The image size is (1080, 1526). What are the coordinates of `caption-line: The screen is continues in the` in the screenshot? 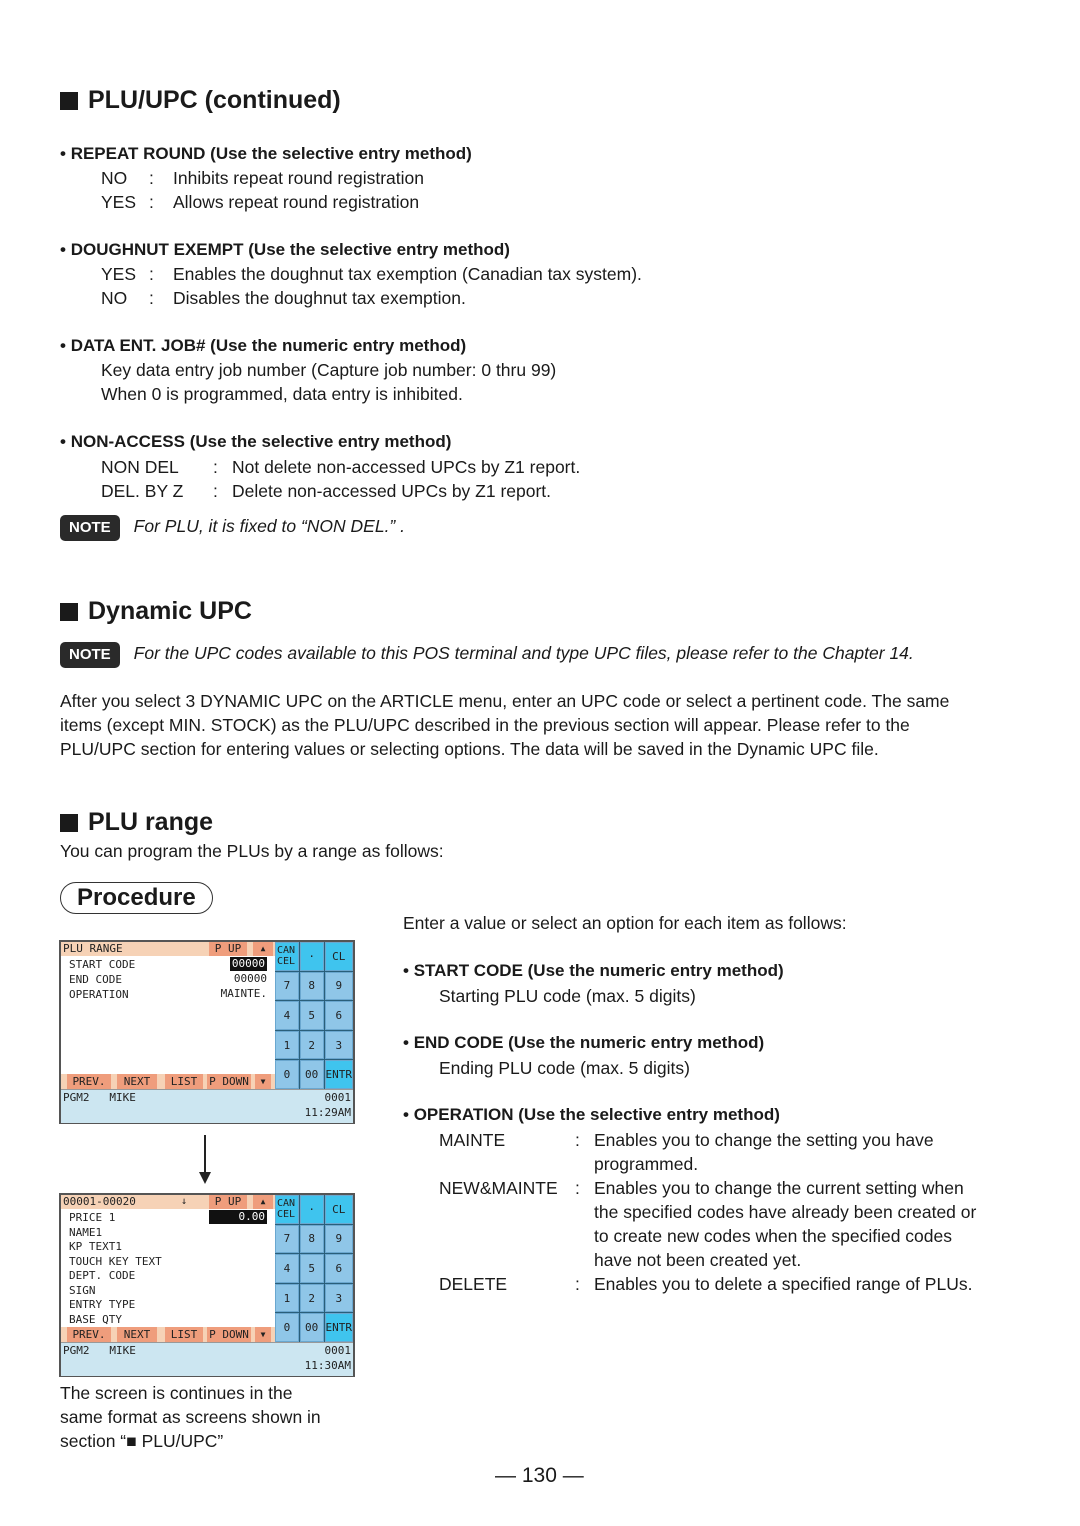 It's located at (176, 1393).